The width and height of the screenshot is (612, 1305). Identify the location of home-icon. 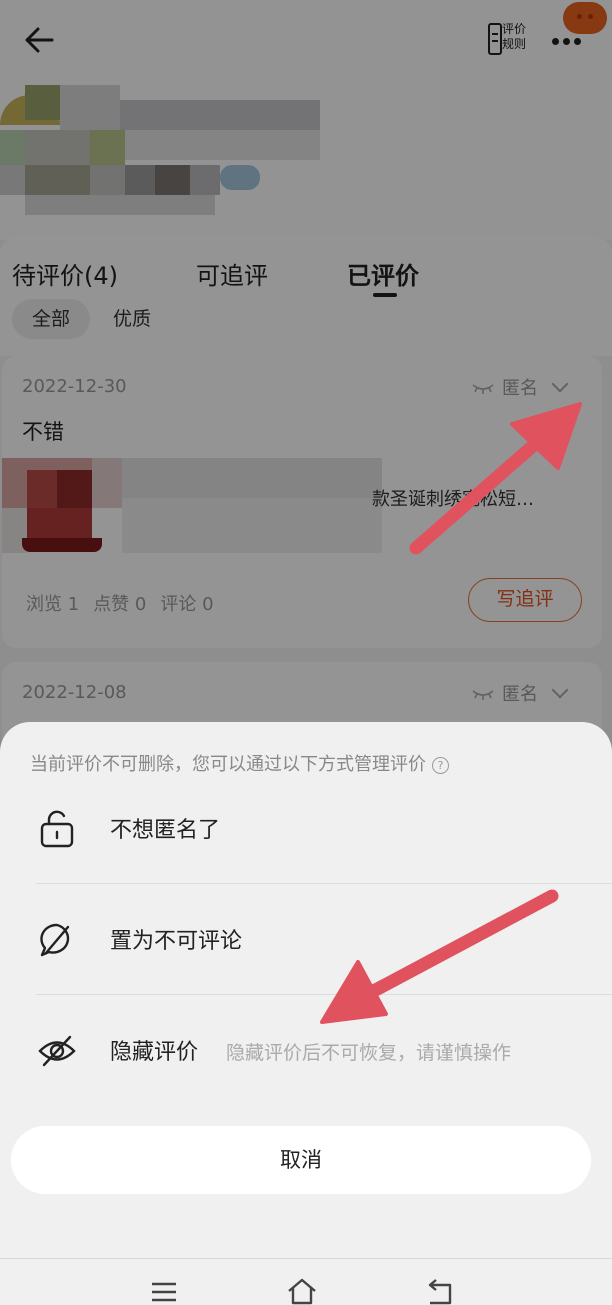
(302, 1290).